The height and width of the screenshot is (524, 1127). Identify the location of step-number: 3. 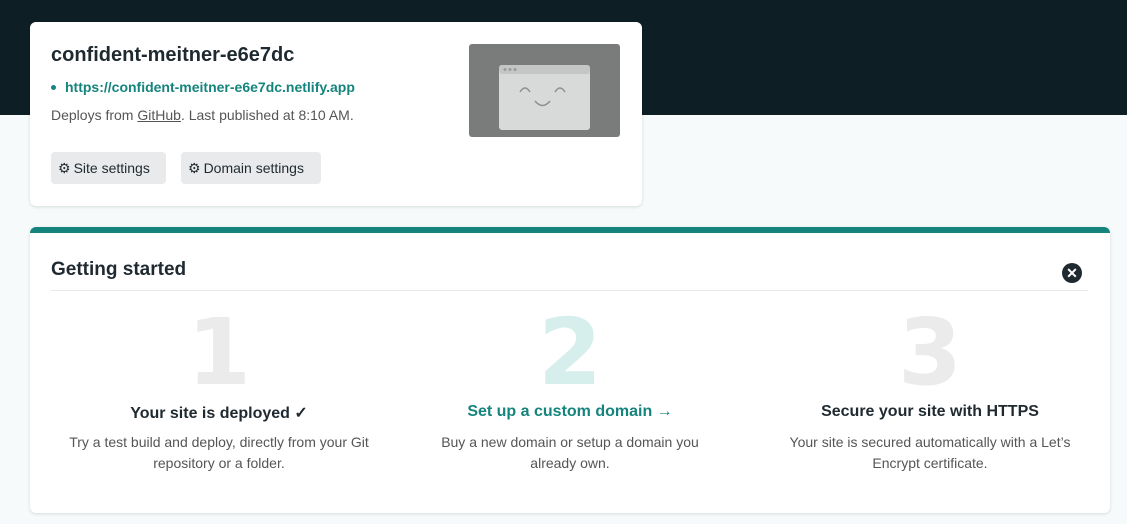
(929, 352).